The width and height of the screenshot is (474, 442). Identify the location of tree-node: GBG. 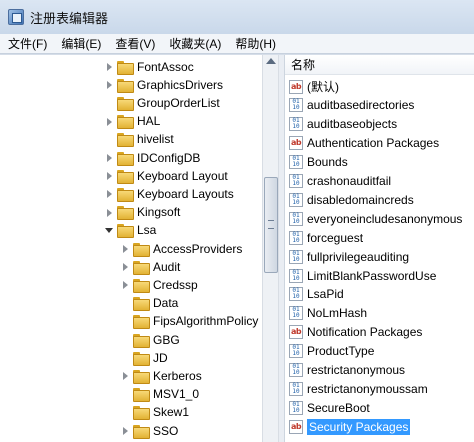
(150, 339).